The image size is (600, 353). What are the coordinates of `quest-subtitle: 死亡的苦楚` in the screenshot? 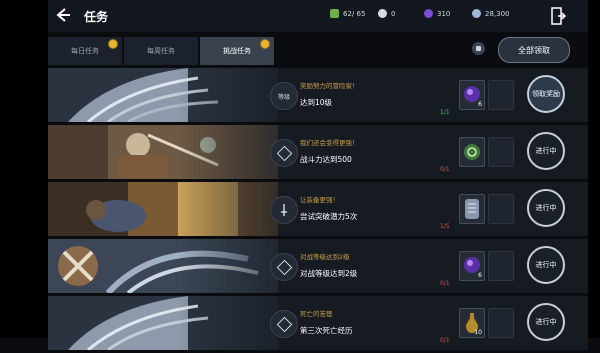 It's located at (316, 314).